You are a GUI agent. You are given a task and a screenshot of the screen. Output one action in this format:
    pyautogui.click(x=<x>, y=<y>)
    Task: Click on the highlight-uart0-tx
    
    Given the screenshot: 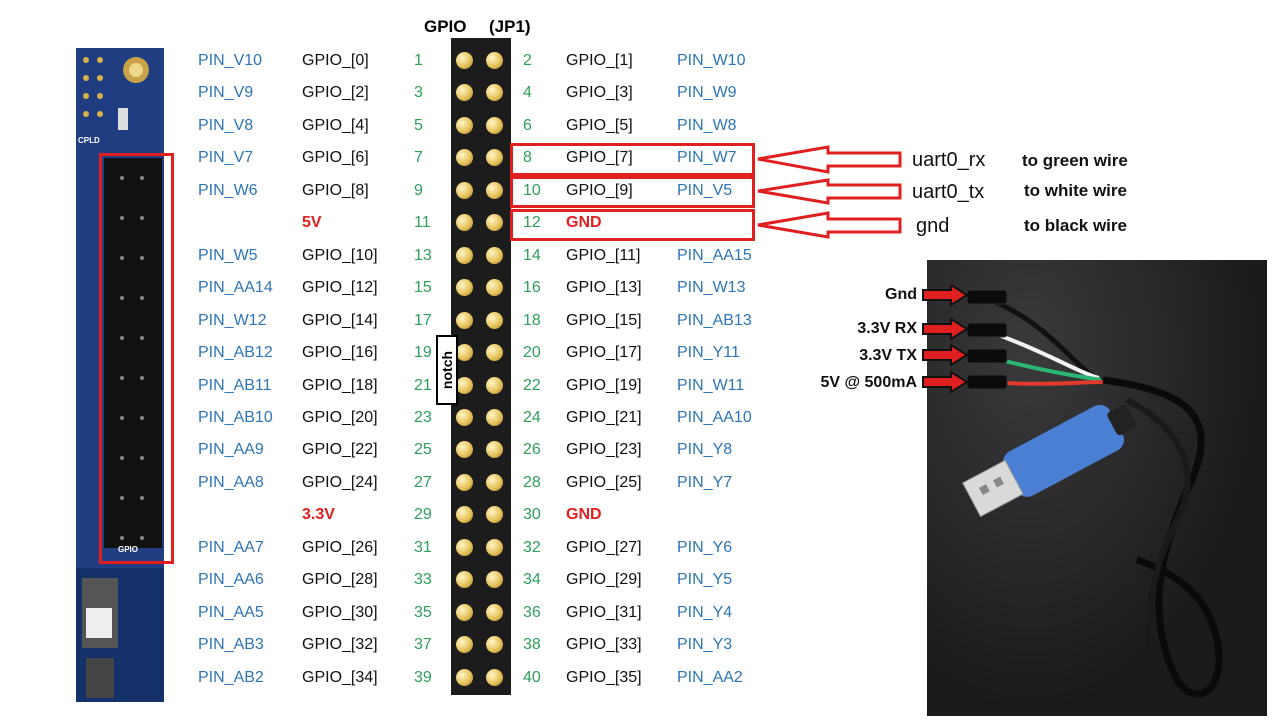 What is the action you would take?
    pyautogui.click(x=632, y=192)
    